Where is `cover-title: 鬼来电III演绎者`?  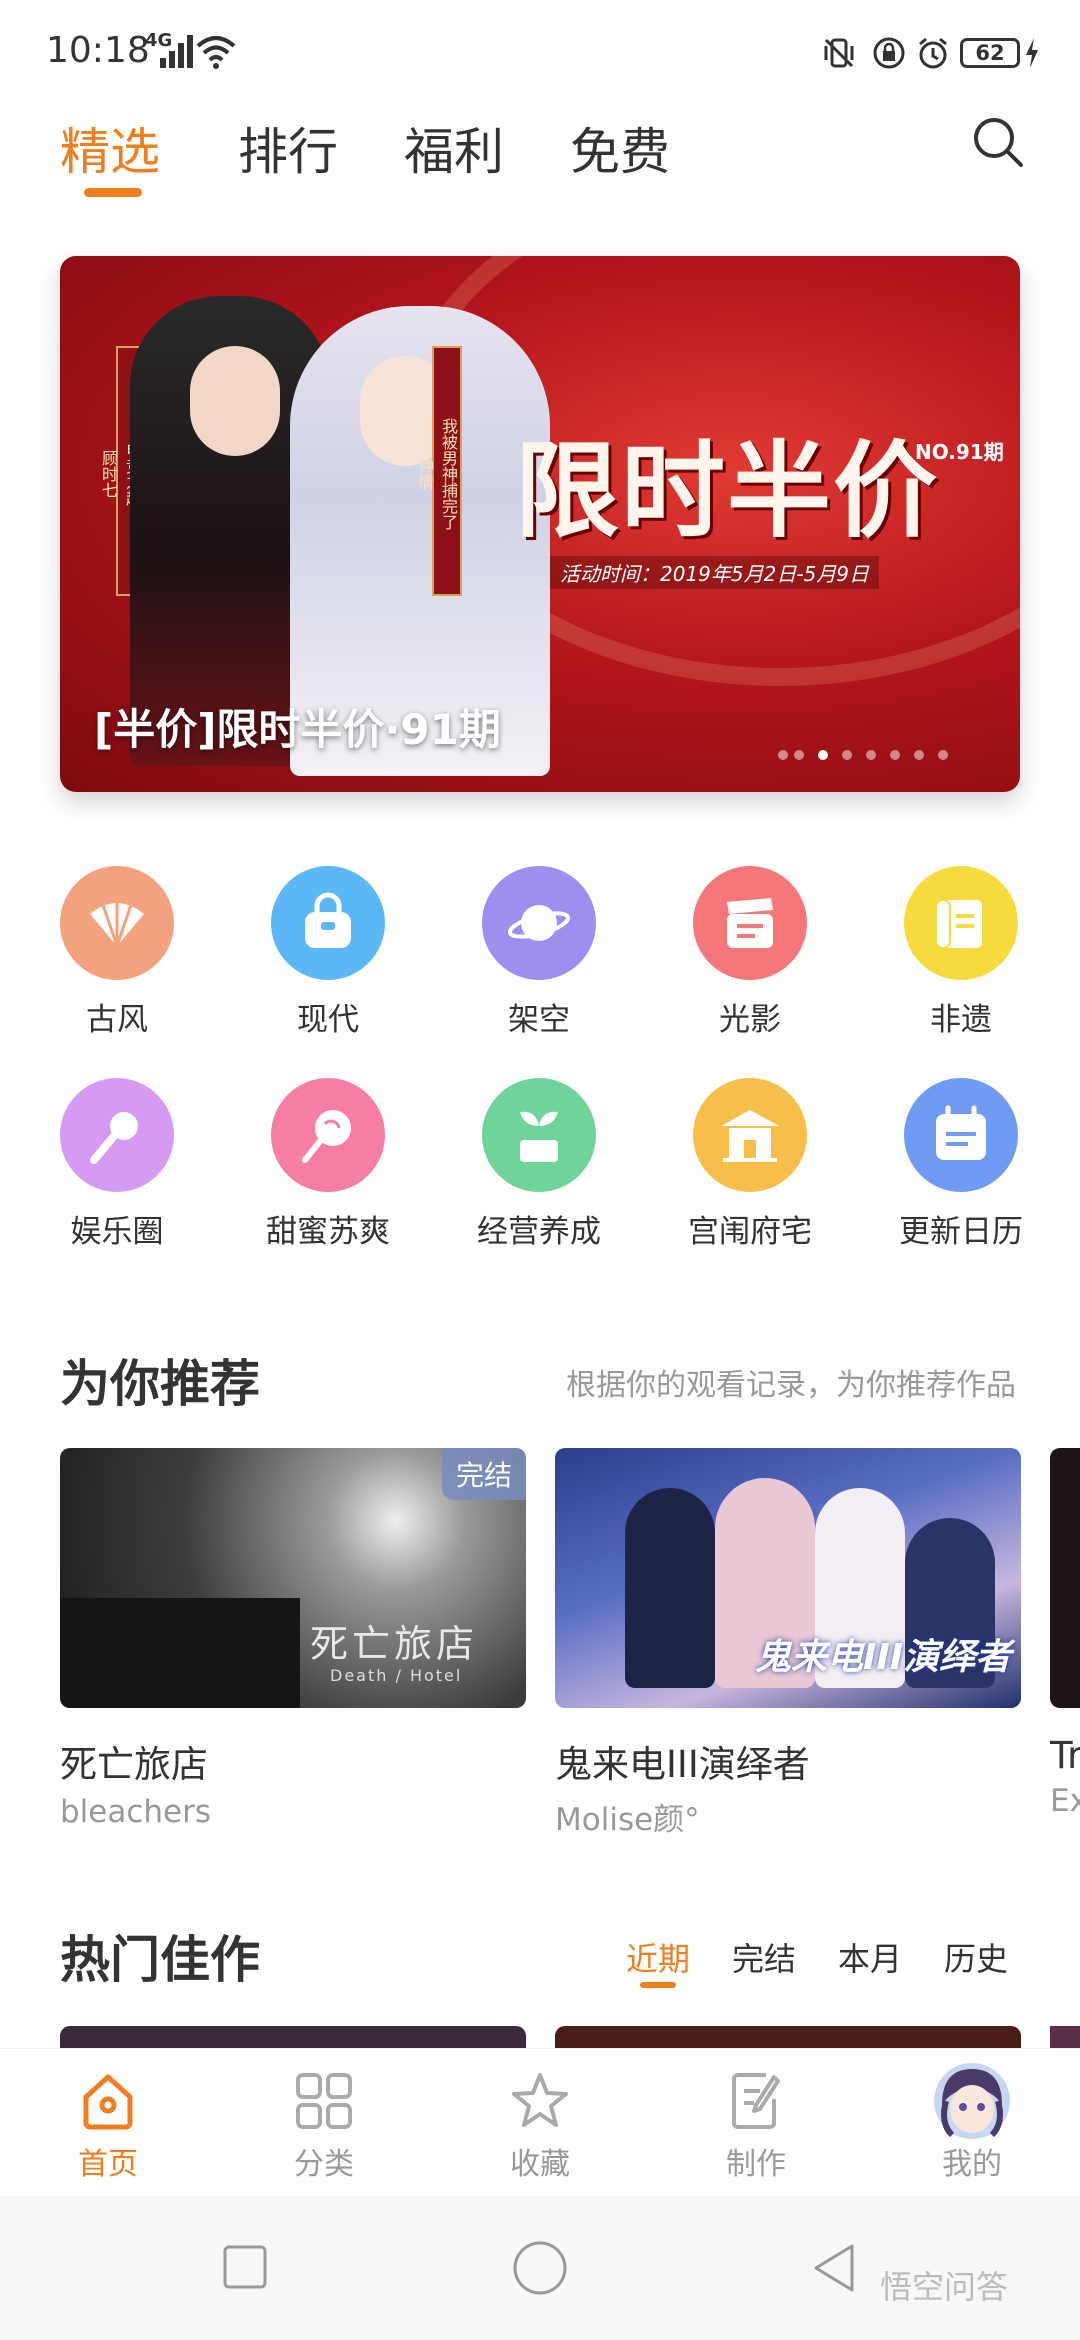 cover-title: 鬼来电III演绎者 is located at coordinates (883, 1657).